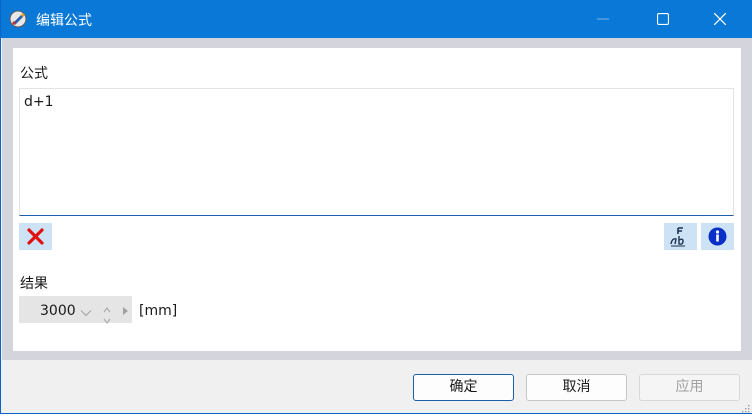 The width and height of the screenshot is (752, 417). I want to click on result-label: 结果, so click(34, 284).